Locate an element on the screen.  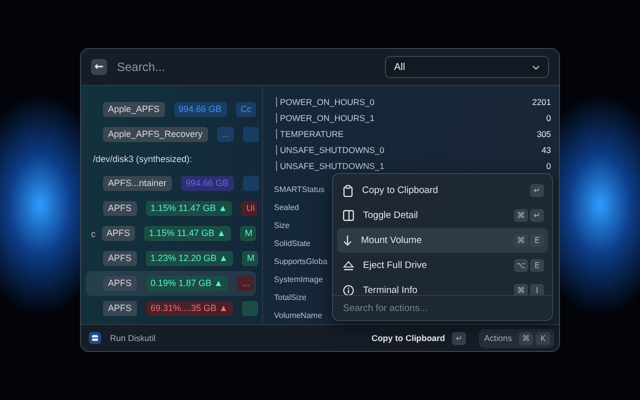
property-label: Sealed is located at coordinates (286, 208).